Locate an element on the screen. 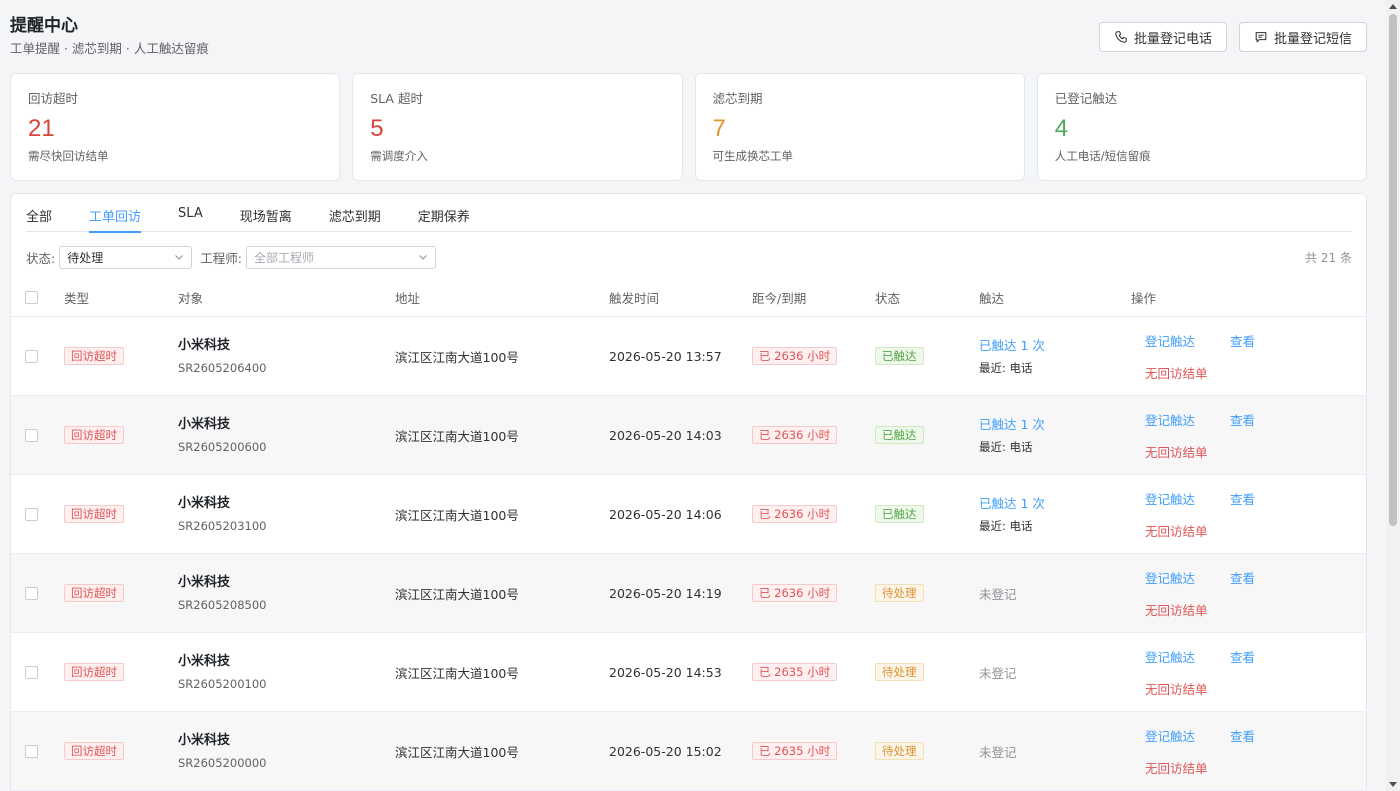 The height and width of the screenshot is (791, 1400). tab-sla: SLA is located at coordinates (190, 213).